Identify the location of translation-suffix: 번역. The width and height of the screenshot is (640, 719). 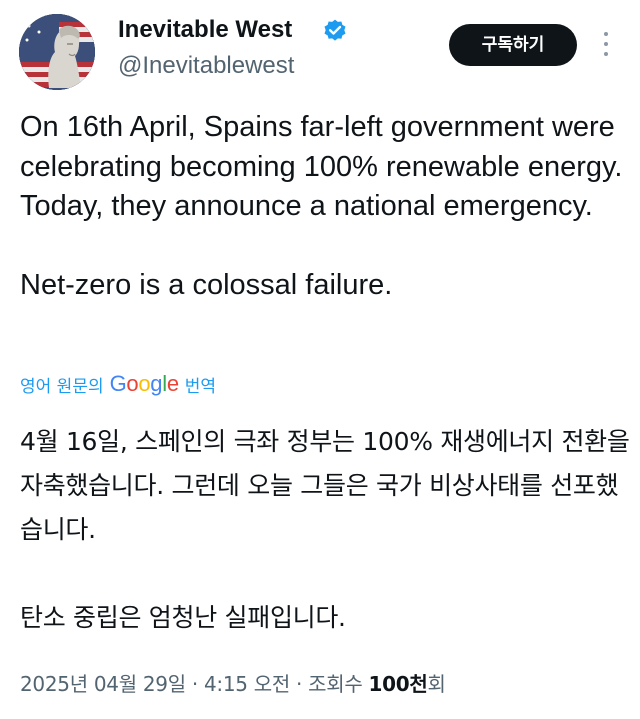
(200, 386).